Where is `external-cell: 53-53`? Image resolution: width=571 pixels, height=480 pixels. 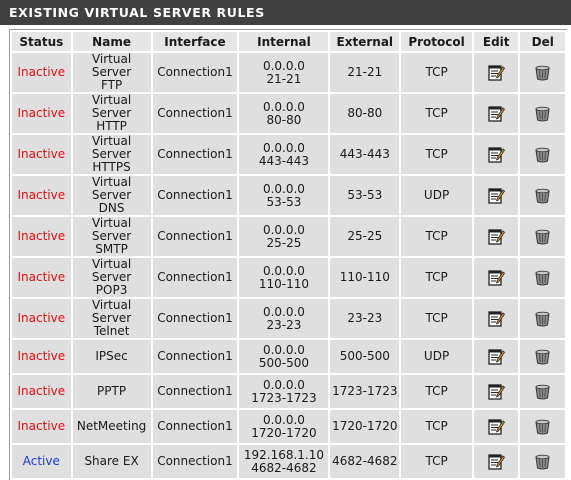 external-cell: 53-53 is located at coordinates (365, 195).